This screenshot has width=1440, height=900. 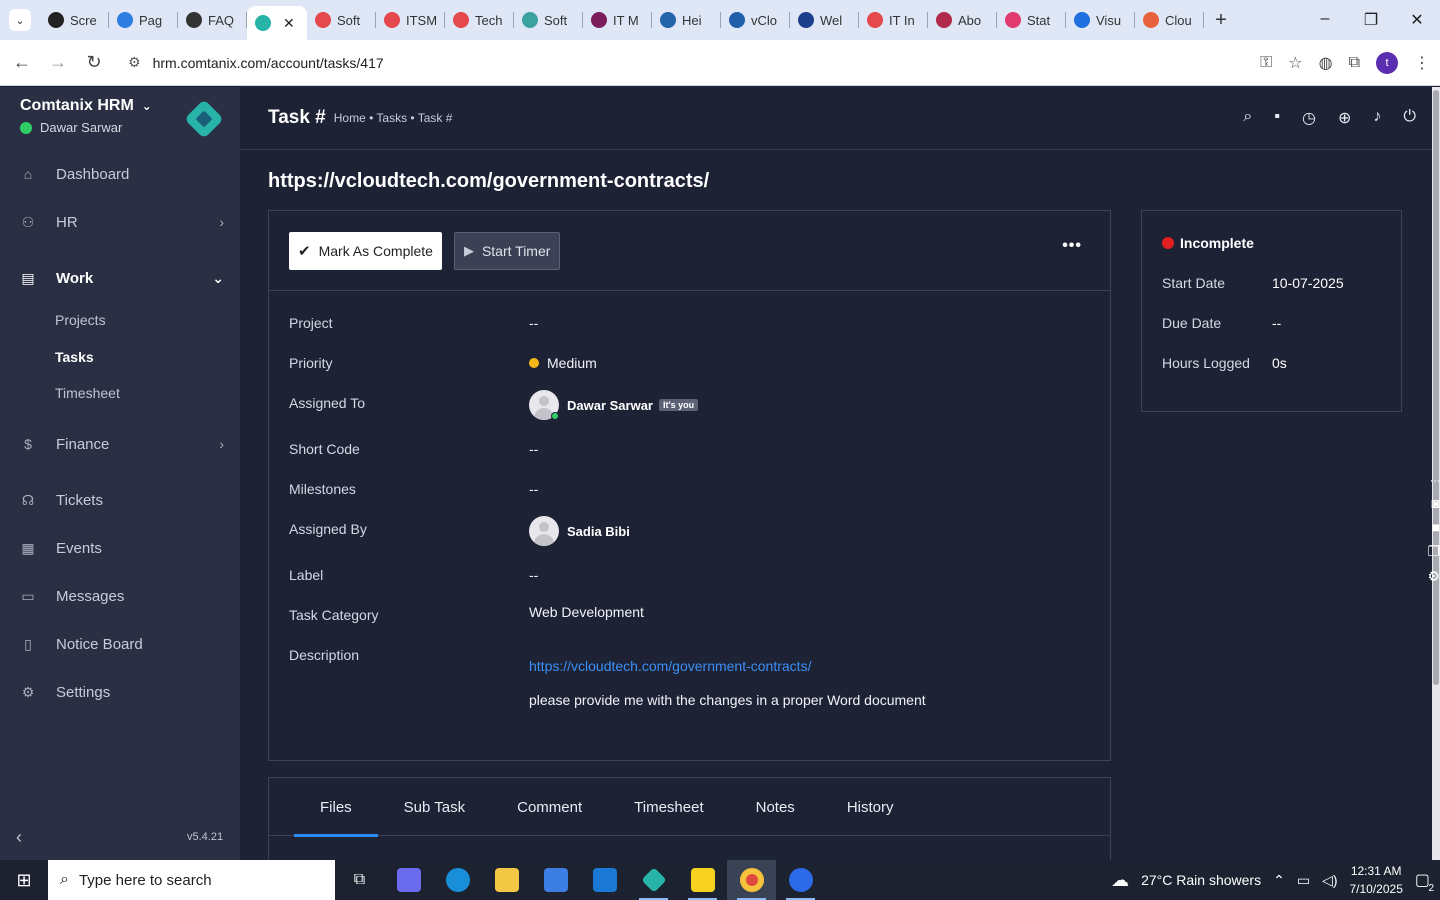 What do you see at coordinates (690, 62) in the screenshot?
I see `url-field: ⚙ hrm.comtanix.com/account/tasks/417` at bounding box center [690, 62].